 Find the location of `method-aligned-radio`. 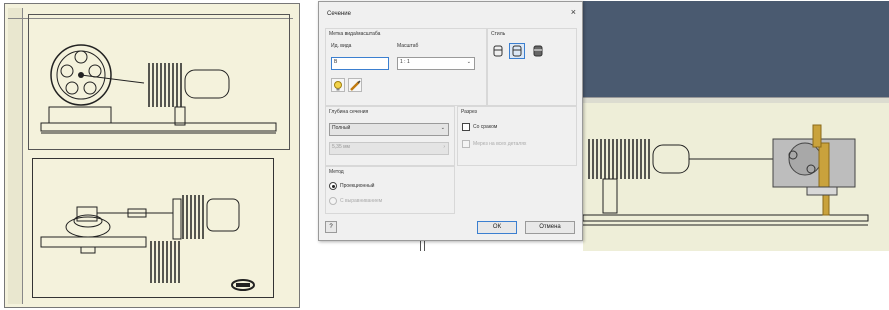

method-aligned-radio is located at coordinates (333, 201).